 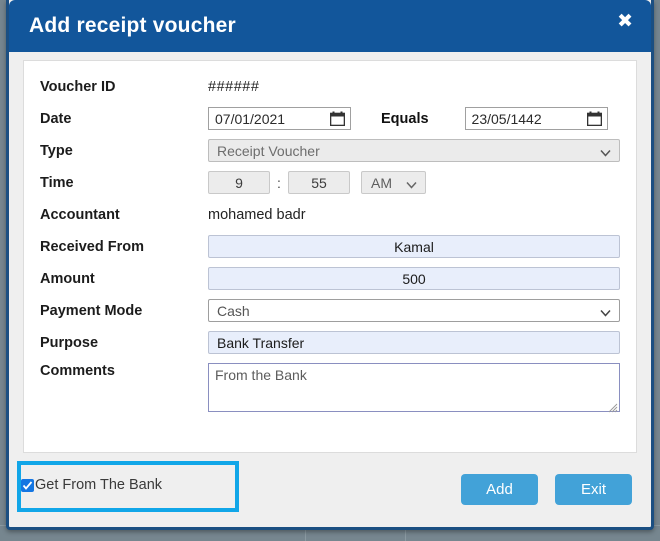 I want to click on meridiem-select: AM, so click(x=393, y=182).